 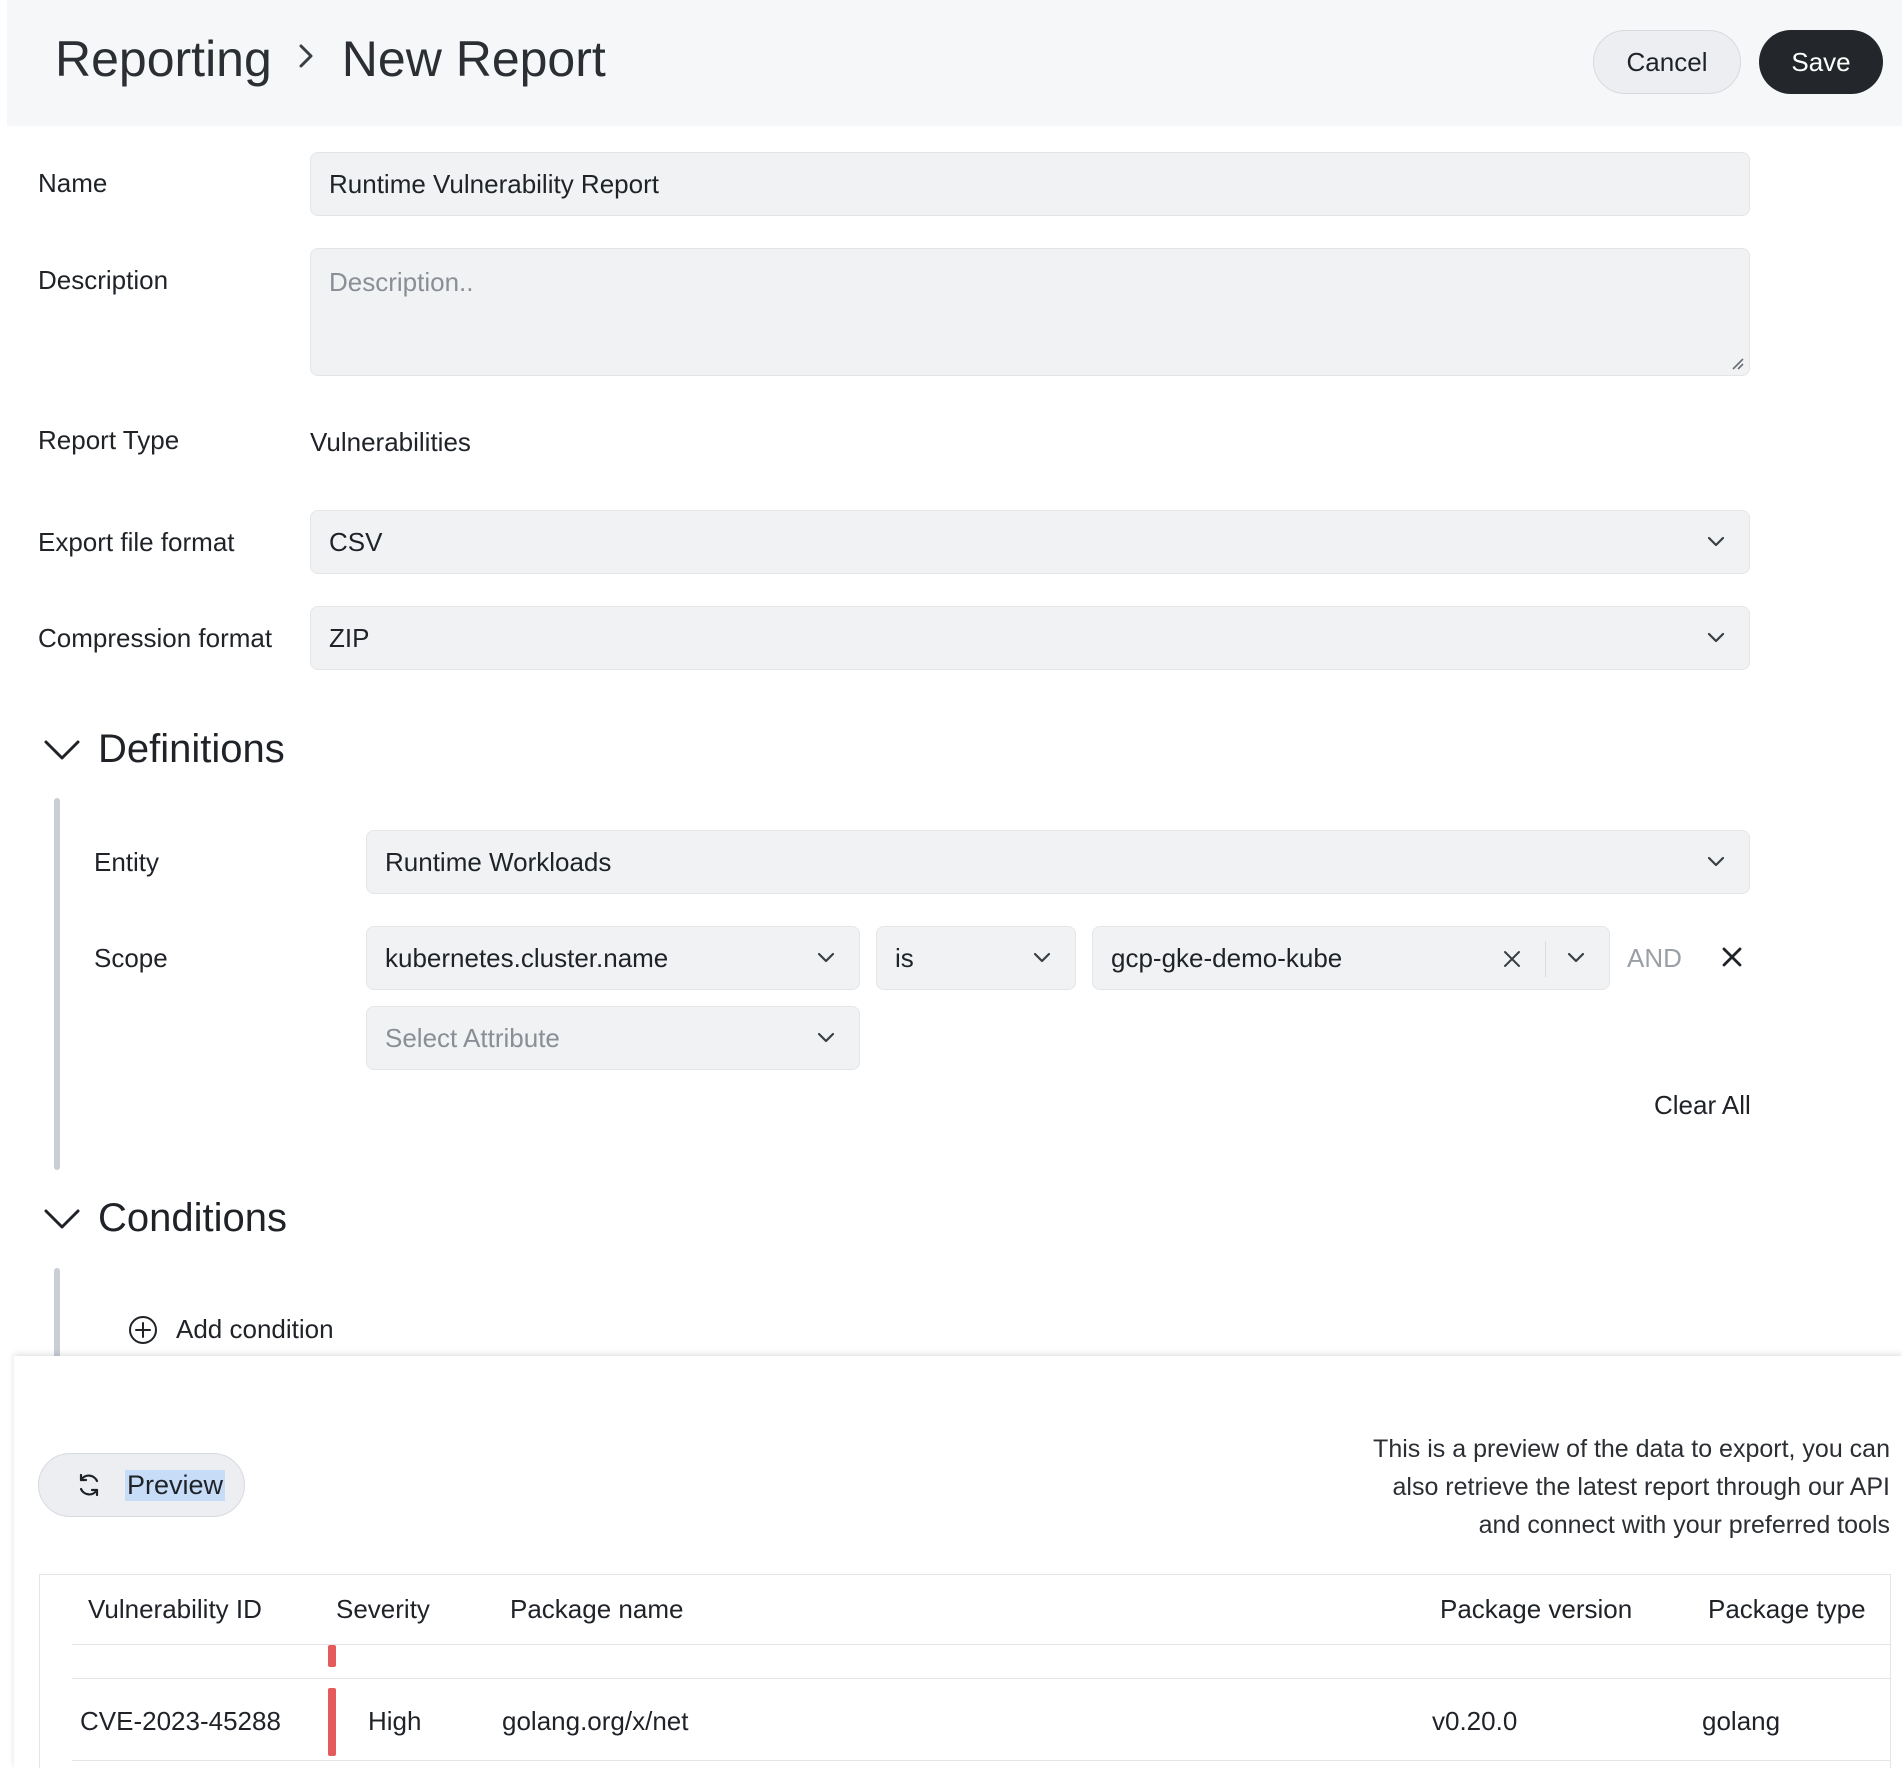 What do you see at coordinates (175, 1609) in the screenshot?
I see `column-header-vulnerability-id: Vulnerability ID` at bounding box center [175, 1609].